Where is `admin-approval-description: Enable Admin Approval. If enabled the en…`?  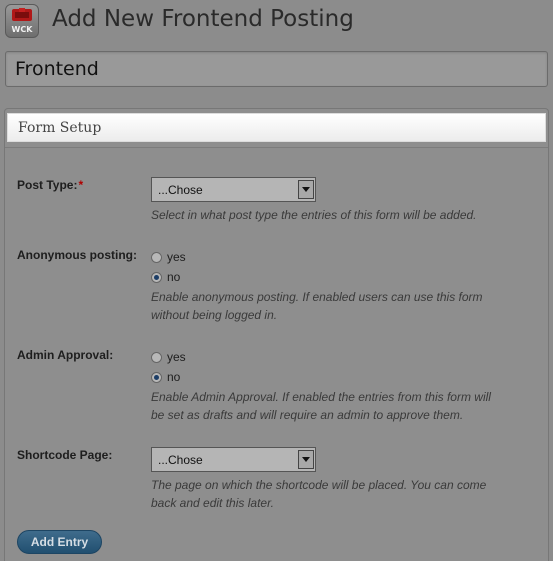
admin-approval-description: Enable Admin Approval. If enabled the en… is located at coordinates (341, 406).